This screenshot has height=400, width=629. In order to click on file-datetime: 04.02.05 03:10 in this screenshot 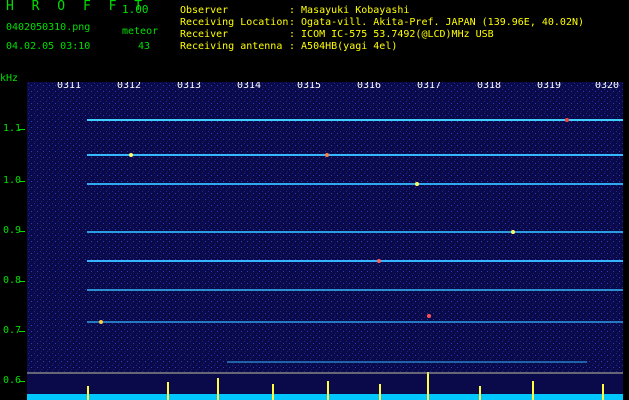, I will do `click(48, 46)`.